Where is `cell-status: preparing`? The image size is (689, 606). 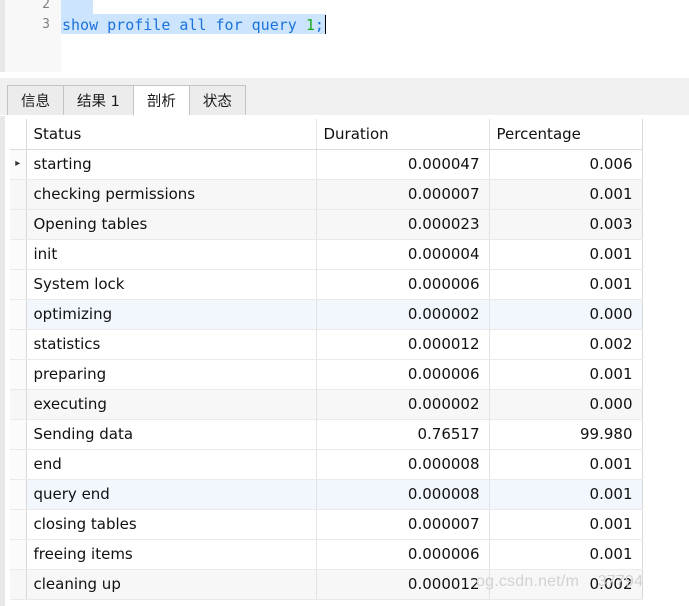
cell-status: preparing is located at coordinates (171, 374).